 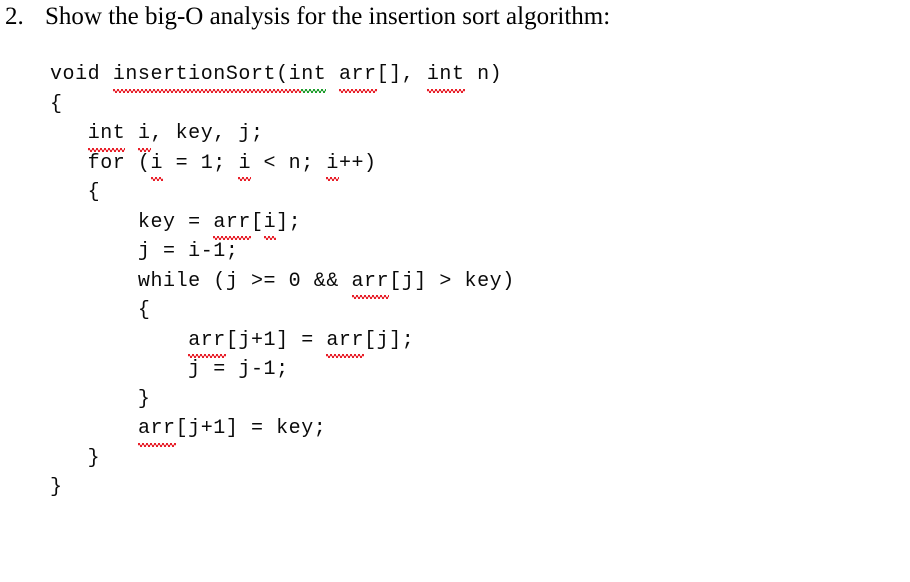 What do you see at coordinates (289, 163) in the screenshot?
I see `code-token: < n;` at bounding box center [289, 163].